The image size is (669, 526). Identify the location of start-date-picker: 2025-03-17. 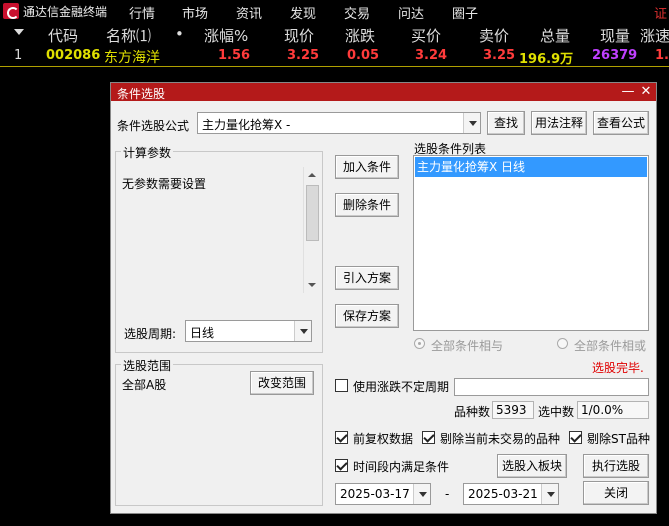
(383, 494).